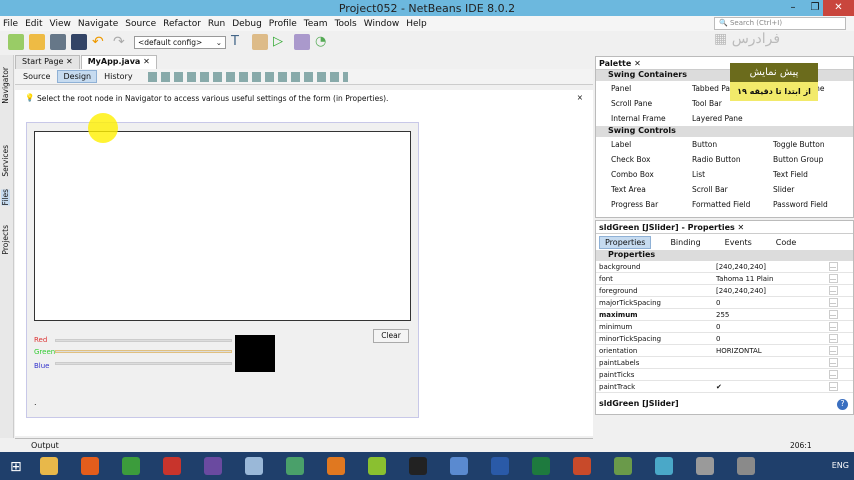  Describe the element at coordinates (798, 204) in the screenshot. I see `palette-item: Password Field` at that location.